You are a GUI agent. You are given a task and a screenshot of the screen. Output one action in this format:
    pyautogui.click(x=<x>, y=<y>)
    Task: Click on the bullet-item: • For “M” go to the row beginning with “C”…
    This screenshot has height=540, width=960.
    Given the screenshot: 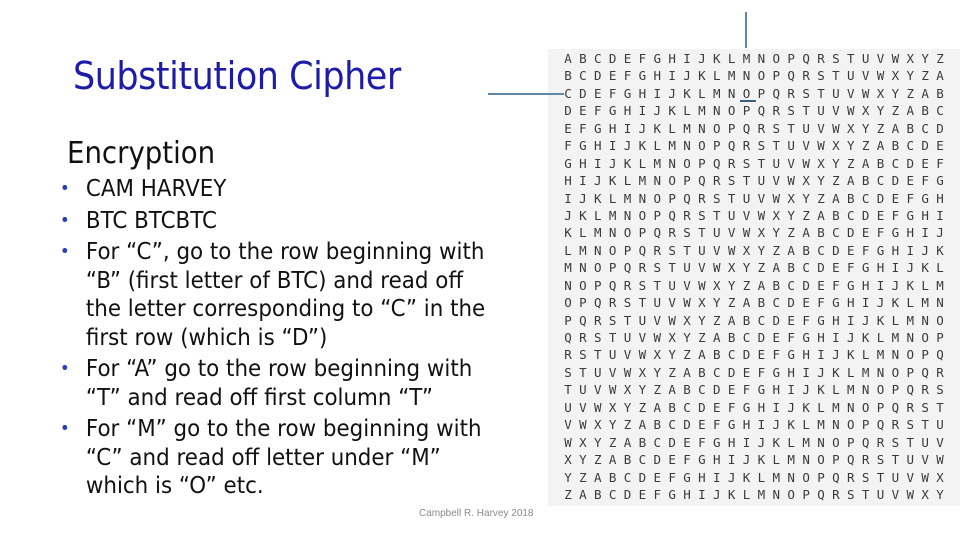 What is the action you would take?
    pyautogui.click(x=290, y=458)
    